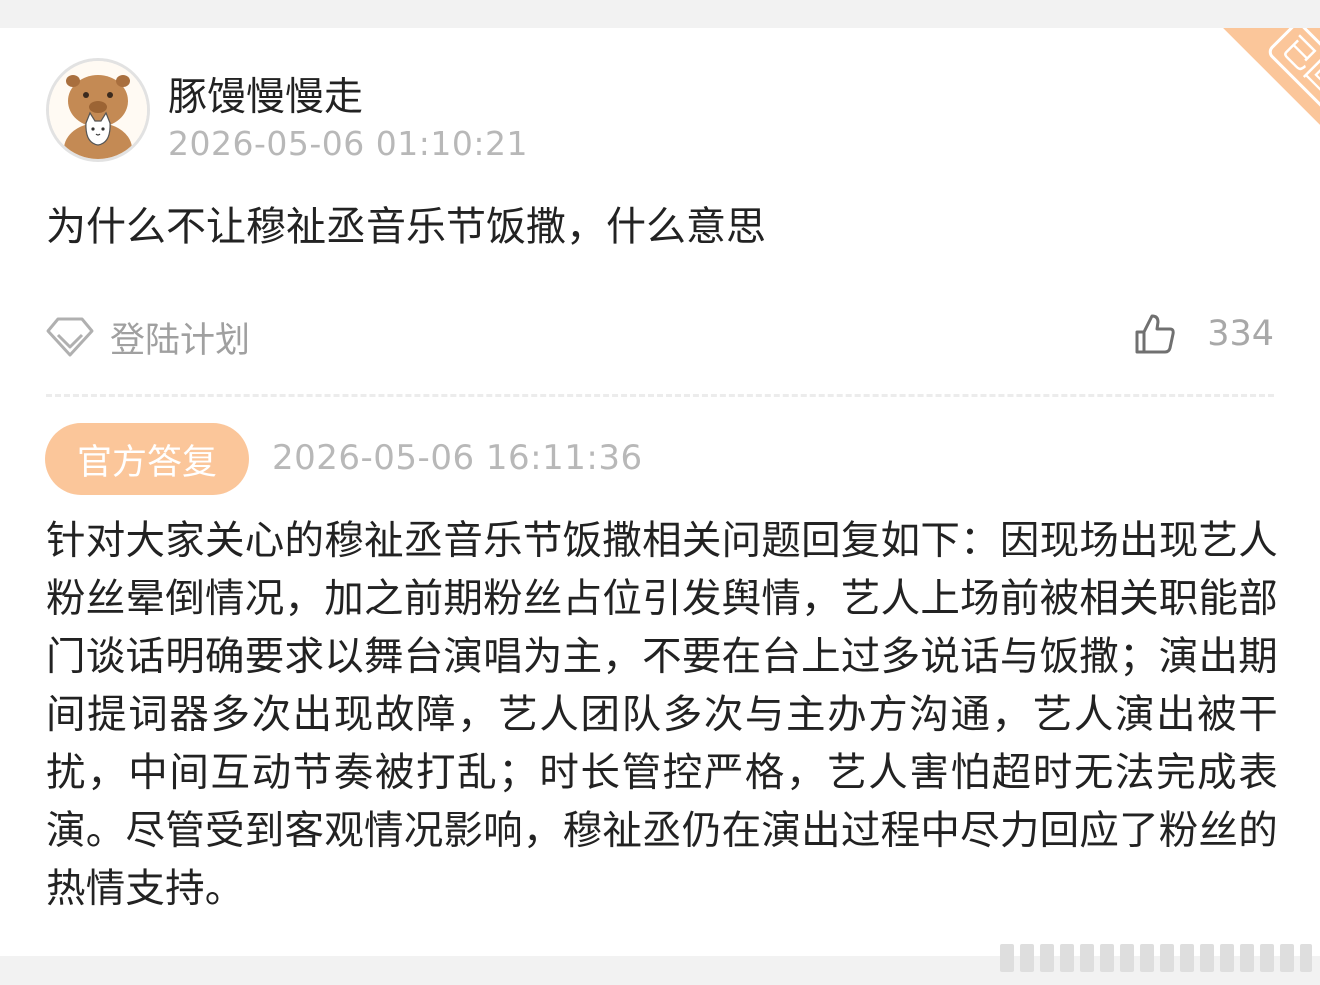  Describe the element at coordinates (660, 395) in the screenshot. I see `divider` at that location.